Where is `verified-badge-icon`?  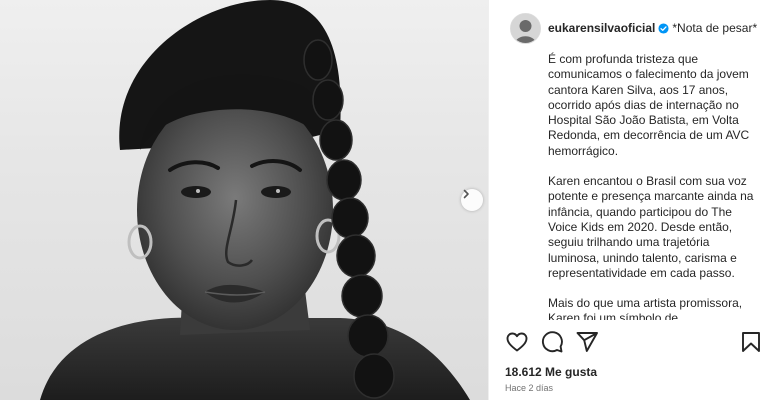
verified-badge-icon is located at coordinates (663, 28).